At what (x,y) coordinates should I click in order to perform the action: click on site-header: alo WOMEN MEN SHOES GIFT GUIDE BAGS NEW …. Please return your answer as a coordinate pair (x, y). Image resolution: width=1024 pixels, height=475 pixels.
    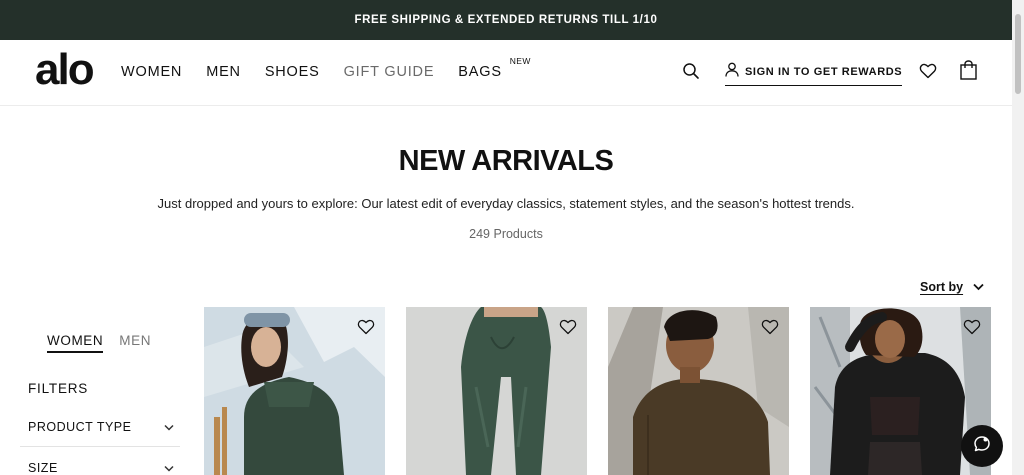
    Looking at the image, I should click on (506, 73).